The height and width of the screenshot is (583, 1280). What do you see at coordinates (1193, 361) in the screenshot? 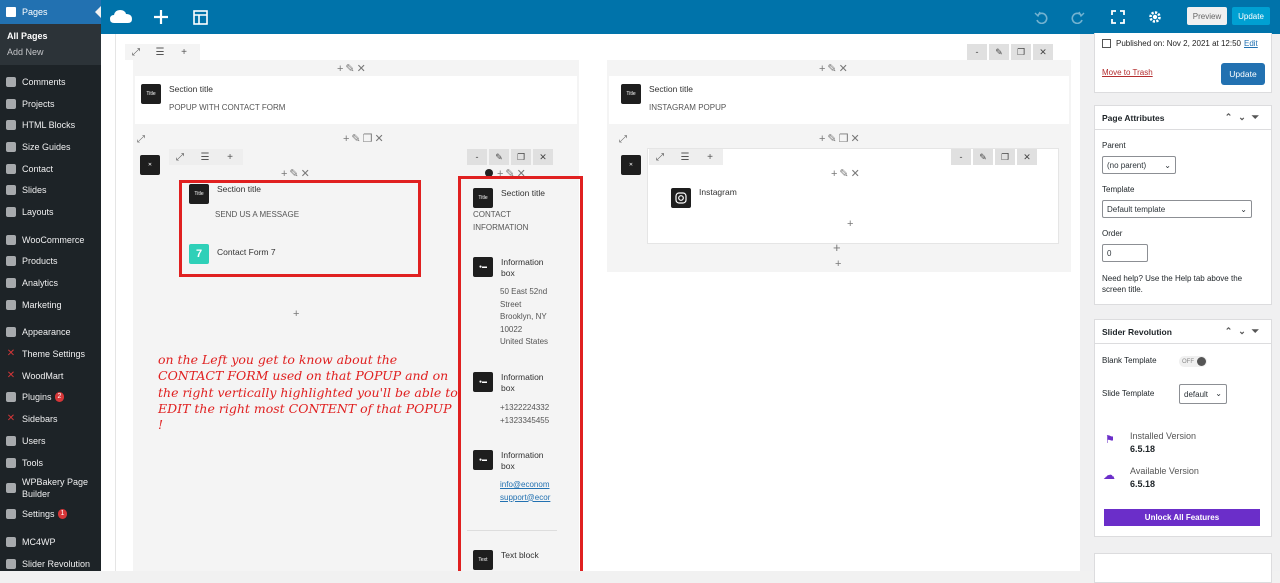
I see `blank-template-toggle: OFF` at bounding box center [1193, 361].